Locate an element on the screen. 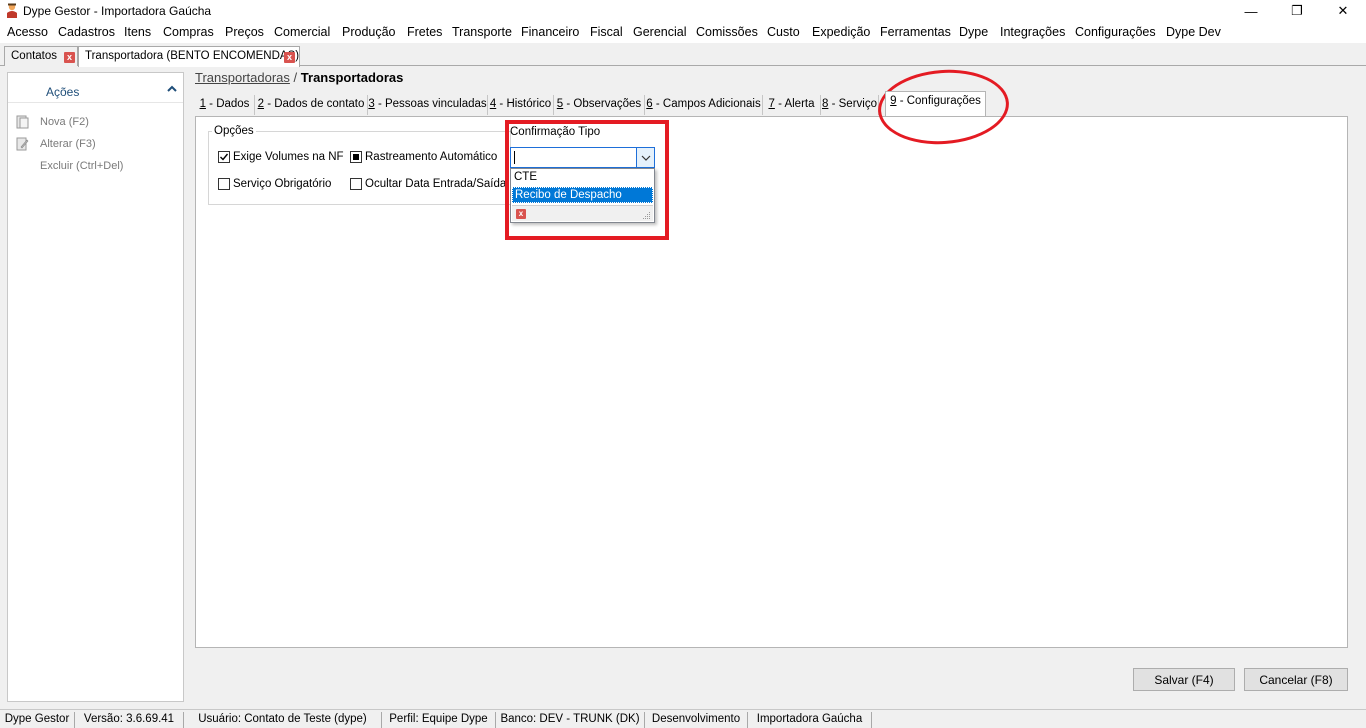 The width and height of the screenshot is (1366, 728). edit-document-icon is located at coordinates (22, 144).